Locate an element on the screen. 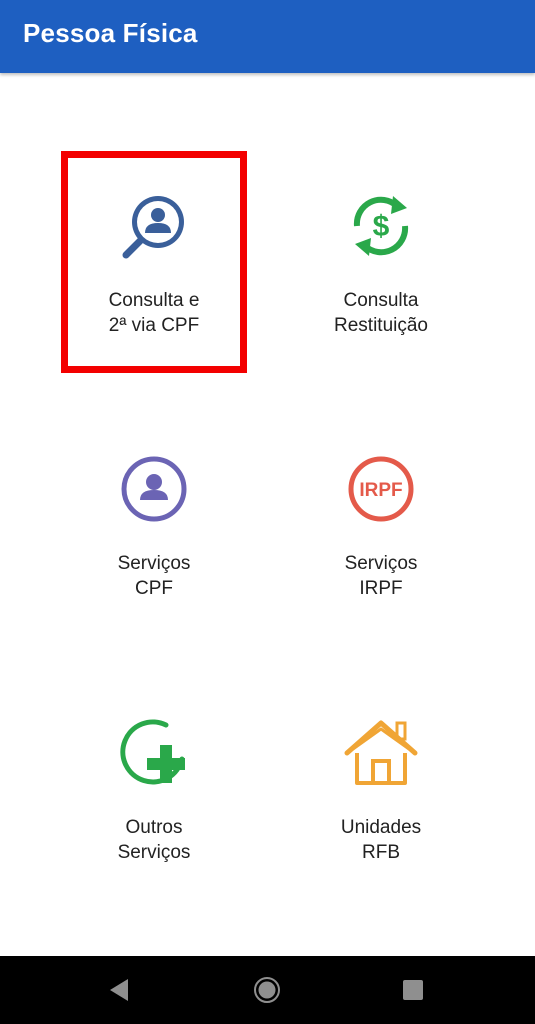 The height and width of the screenshot is (1024, 535). irpf-circle-icon: IRPF is located at coordinates (381, 489).